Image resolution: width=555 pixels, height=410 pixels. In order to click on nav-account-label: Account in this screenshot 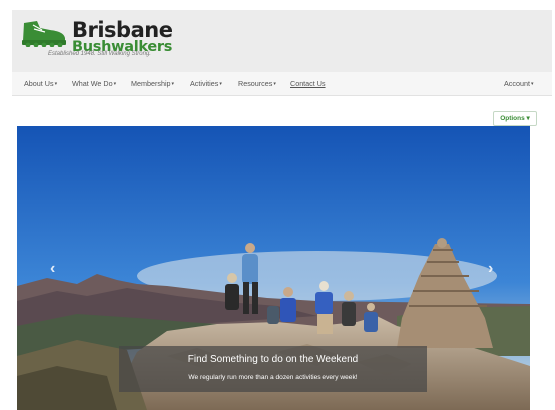, I will do `click(517, 83)`.